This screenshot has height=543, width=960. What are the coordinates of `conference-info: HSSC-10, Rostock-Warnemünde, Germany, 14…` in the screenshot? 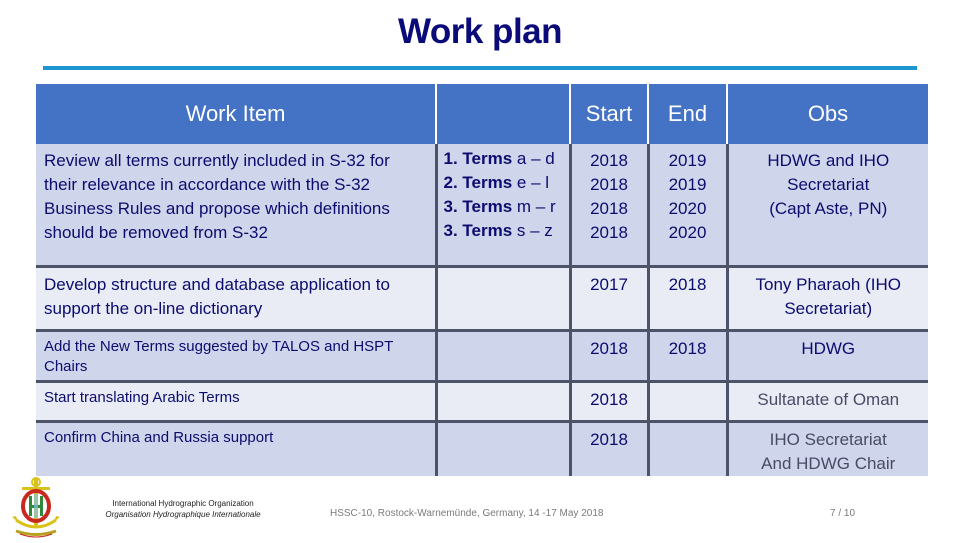 It's located at (467, 513).